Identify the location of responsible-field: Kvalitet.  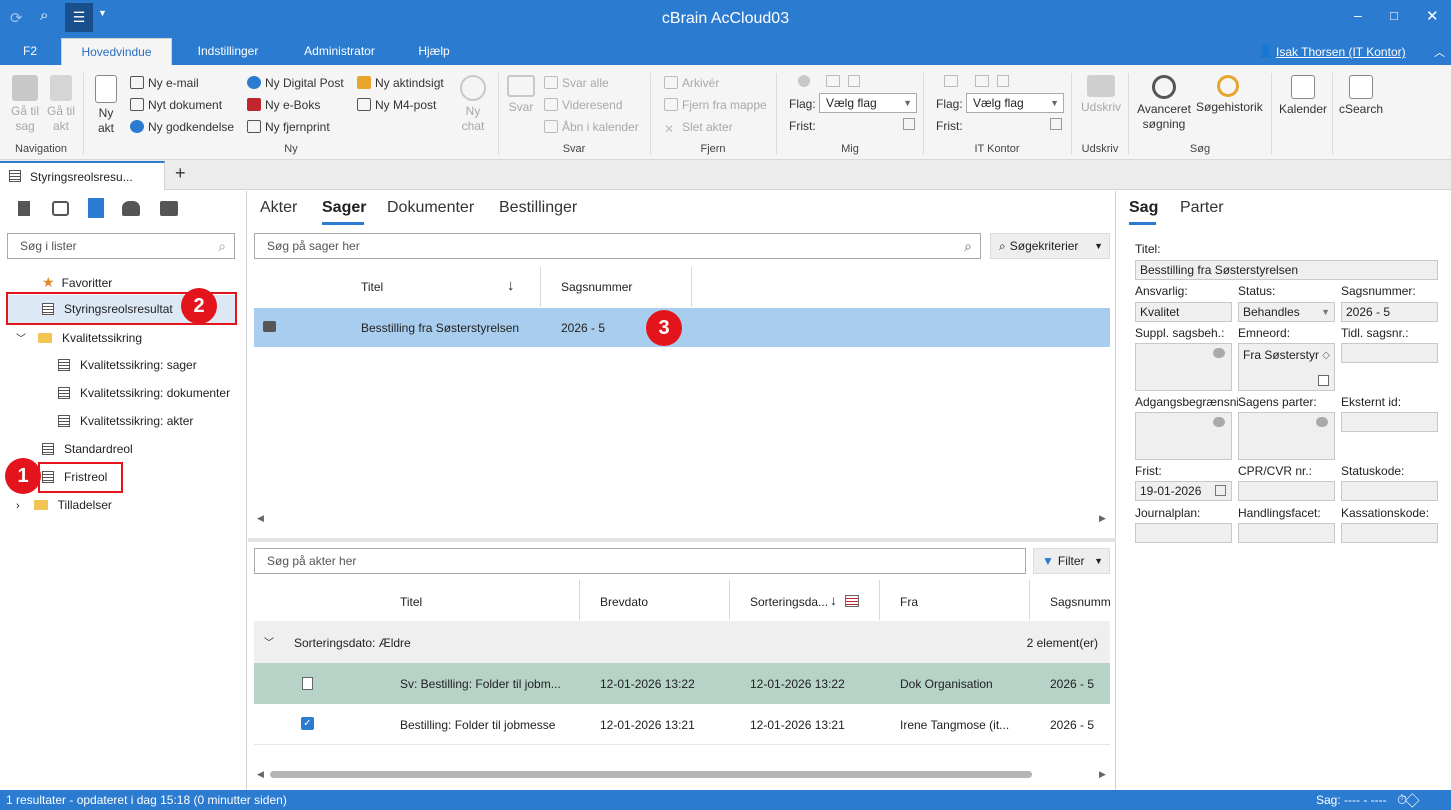
(1183, 312).